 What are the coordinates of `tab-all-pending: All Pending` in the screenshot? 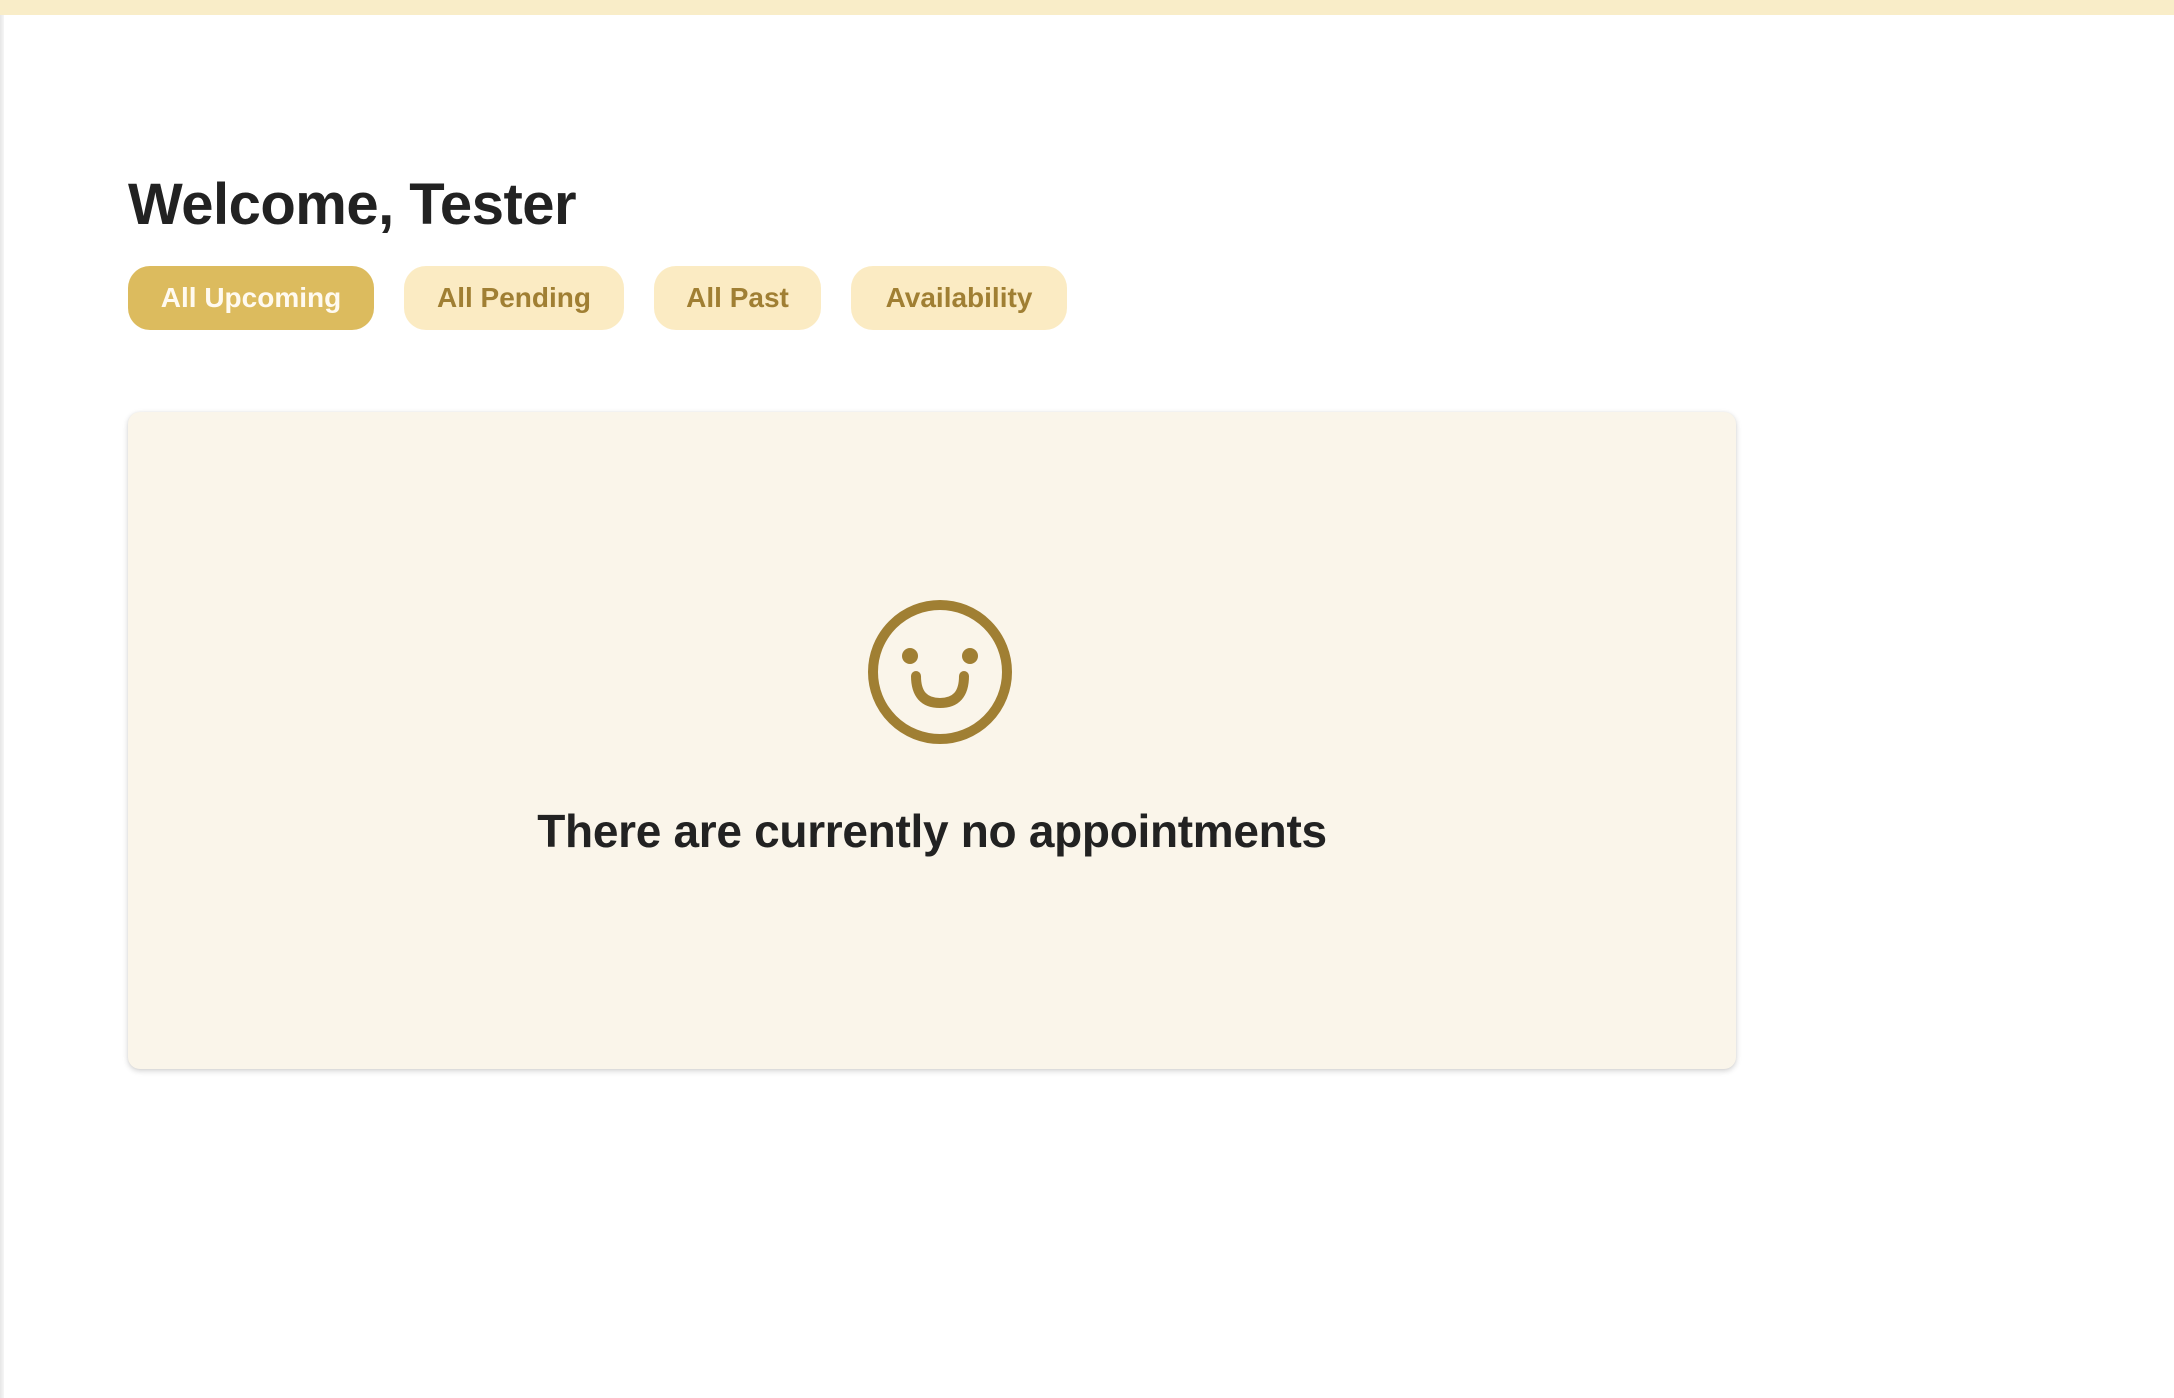 It's located at (514, 298).